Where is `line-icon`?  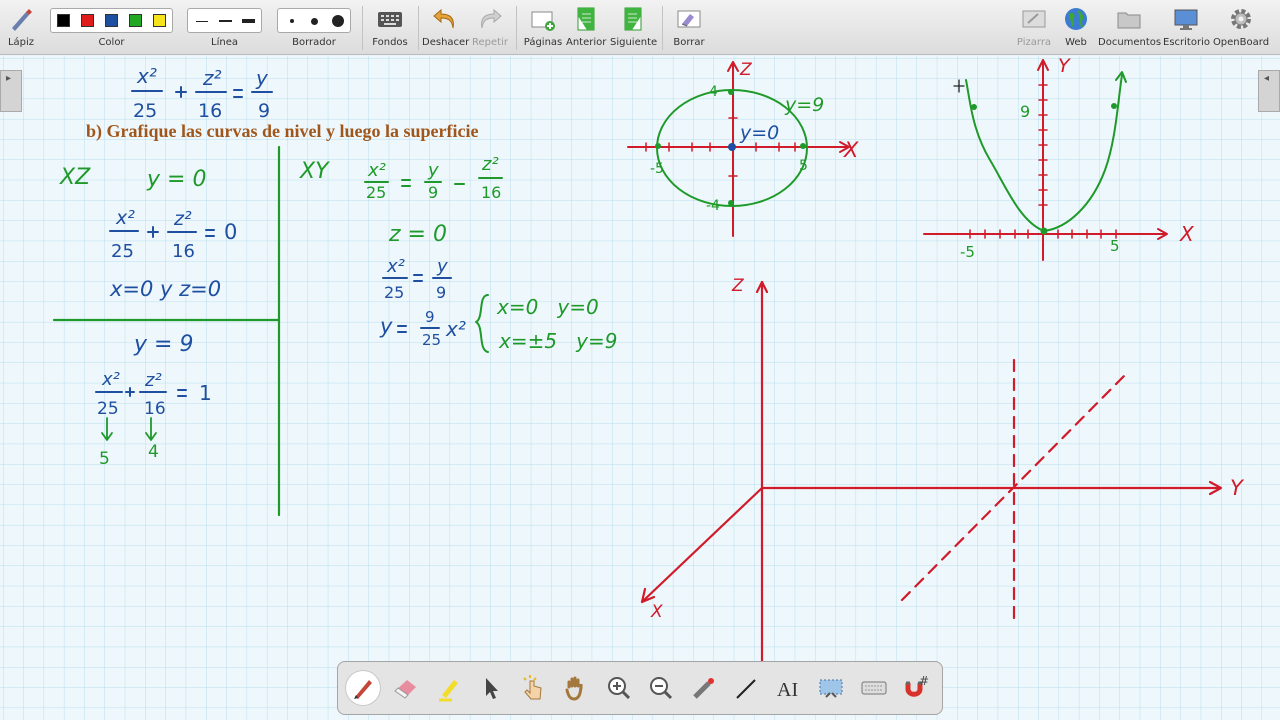 line-icon is located at coordinates (746, 689).